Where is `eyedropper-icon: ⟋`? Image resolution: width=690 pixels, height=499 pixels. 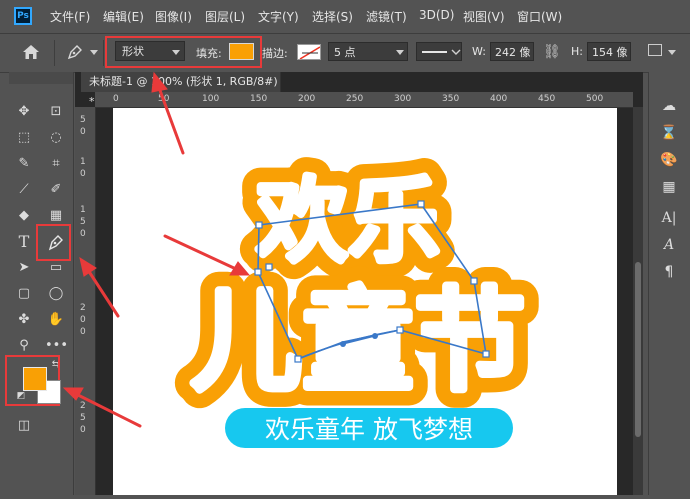
eyedropper-icon: ⟋ is located at coordinates (24, 190).